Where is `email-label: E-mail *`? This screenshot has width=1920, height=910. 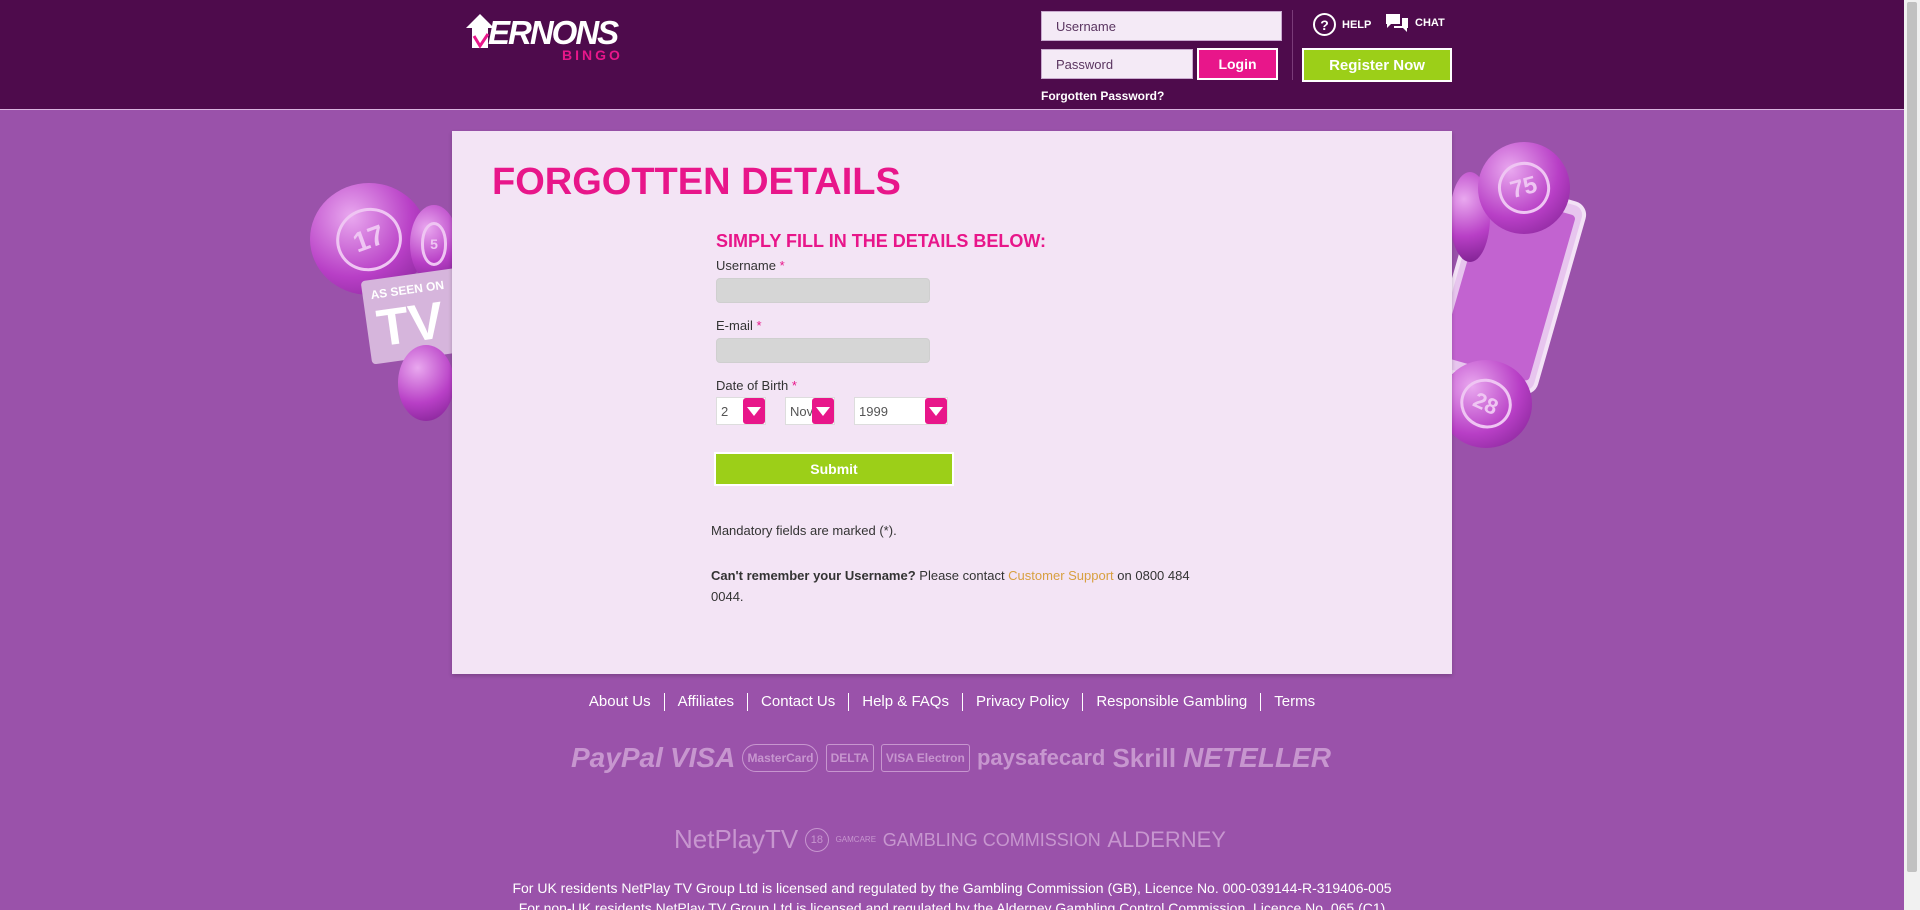 email-label: E-mail * is located at coordinates (739, 325).